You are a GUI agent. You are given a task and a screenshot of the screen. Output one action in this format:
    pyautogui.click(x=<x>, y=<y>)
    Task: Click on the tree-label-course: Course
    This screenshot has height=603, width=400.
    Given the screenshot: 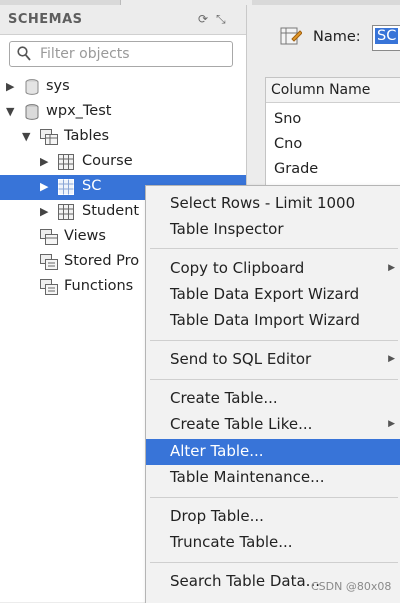 What is the action you would take?
    pyautogui.click(x=107, y=161)
    